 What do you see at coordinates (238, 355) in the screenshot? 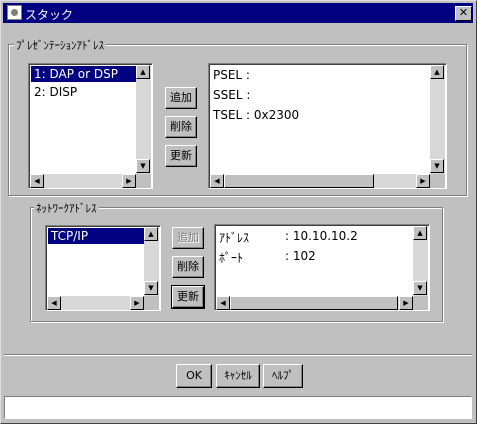
I see `footer-divider` at bounding box center [238, 355].